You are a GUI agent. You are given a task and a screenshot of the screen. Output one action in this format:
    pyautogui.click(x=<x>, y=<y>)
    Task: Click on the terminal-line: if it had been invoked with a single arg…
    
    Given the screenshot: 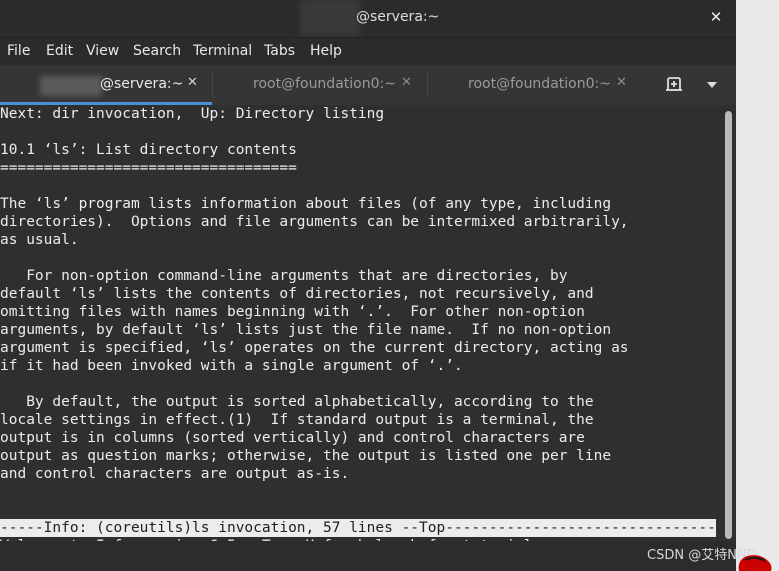 What is the action you would take?
    pyautogui.click(x=231, y=366)
    